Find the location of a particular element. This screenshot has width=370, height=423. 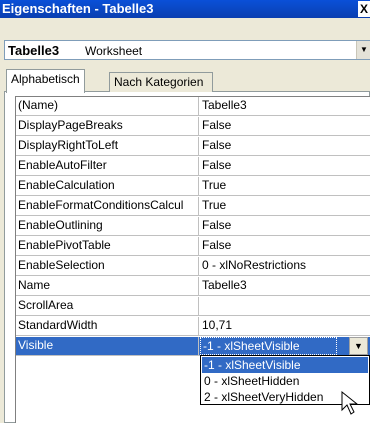

property-name: (Name) is located at coordinates (38, 105).